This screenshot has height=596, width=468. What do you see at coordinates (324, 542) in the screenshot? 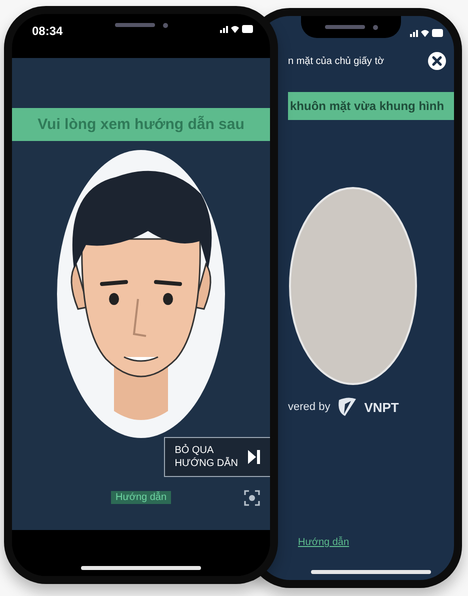
I see `guide-link: Hướng dẫn` at bounding box center [324, 542].